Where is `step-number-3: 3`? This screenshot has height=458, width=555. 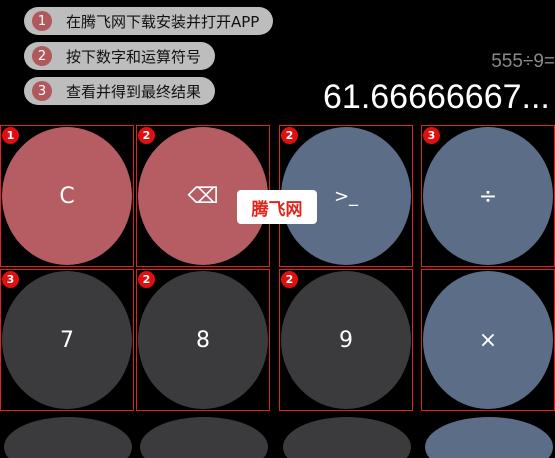 step-number-3: 3 is located at coordinates (42, 91).